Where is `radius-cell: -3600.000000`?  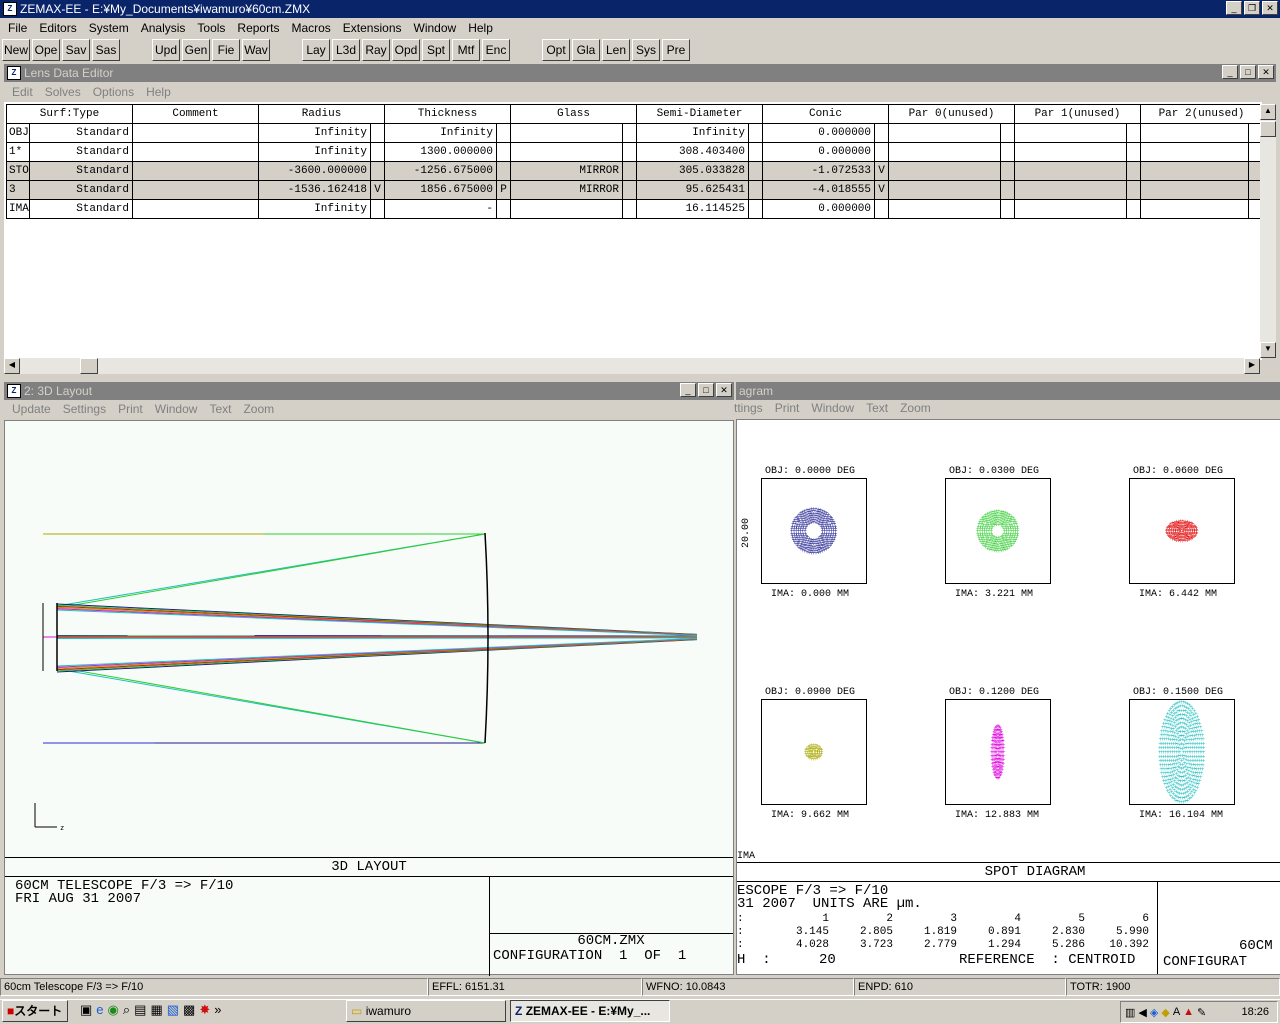 radius-cell: -3600.000000 is located at coordinates (314, 171).